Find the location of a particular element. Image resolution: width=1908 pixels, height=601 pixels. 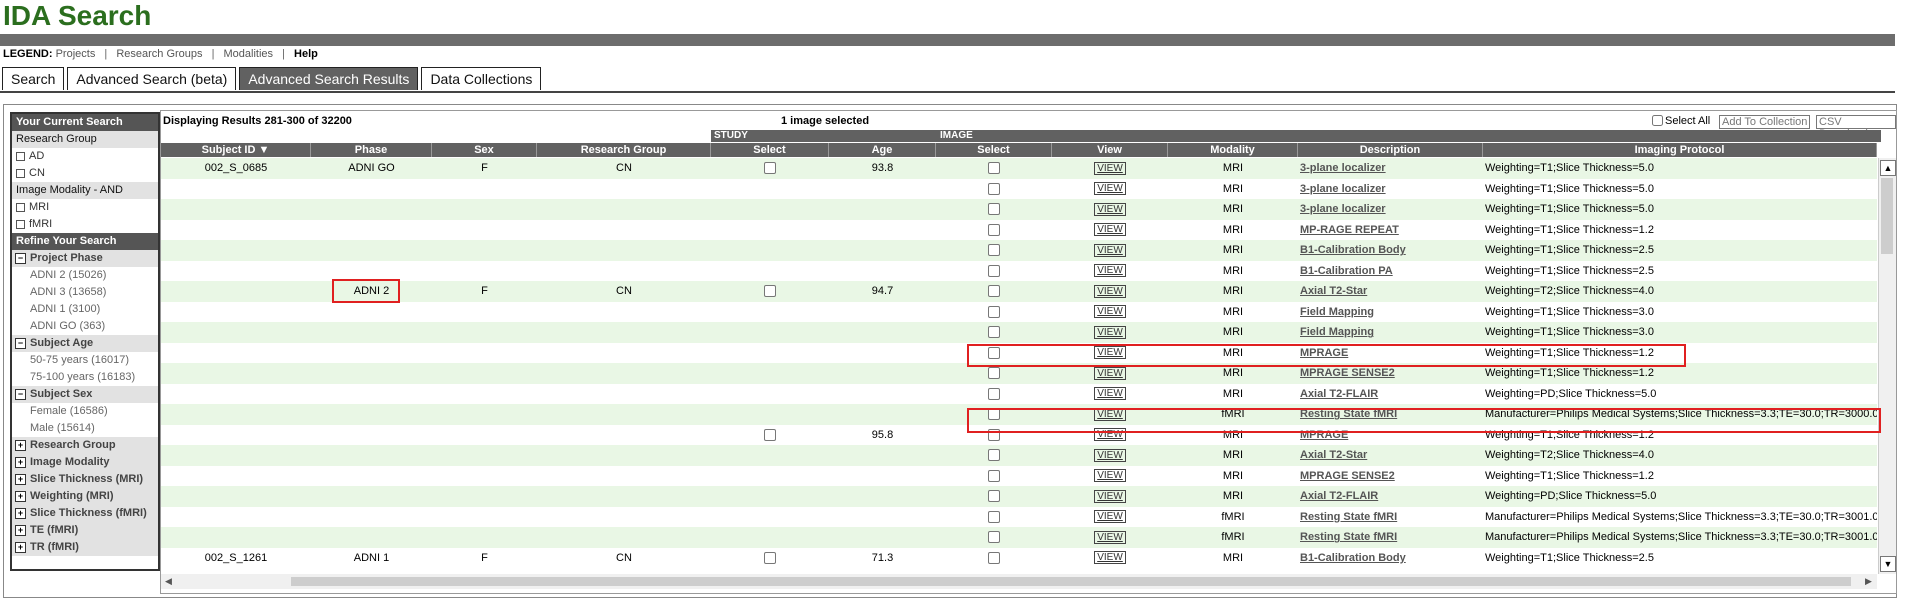

select-all-checkbox is located at coordinates (1657, 120).